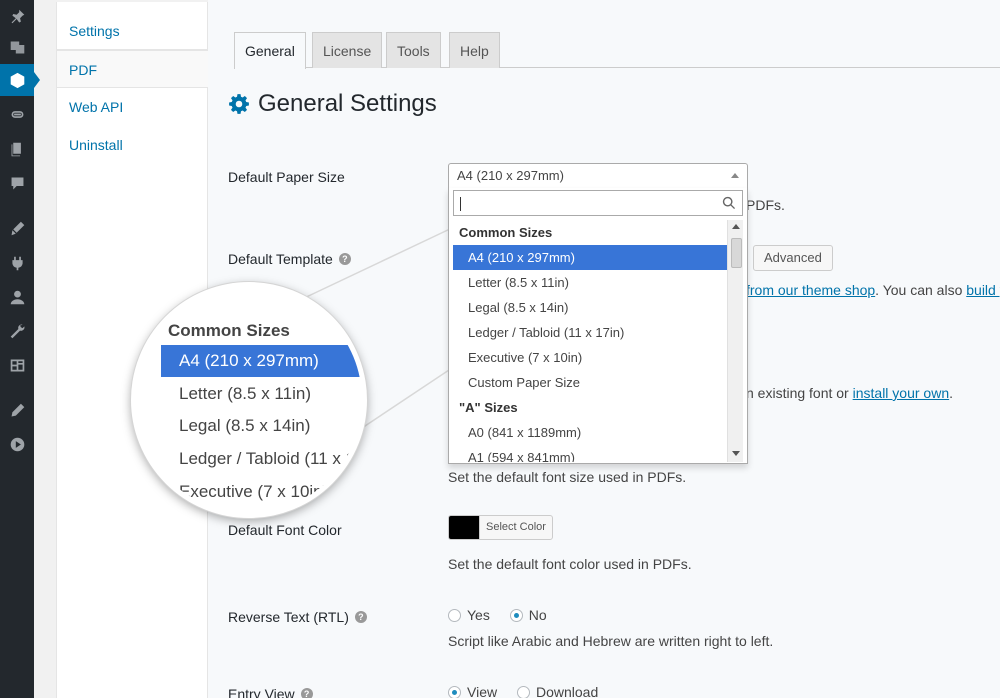 This screenshot has width=1000, height=698. Describe the element at coordinates (729, 203) in the screenshot. I see `search-icon` at that location.